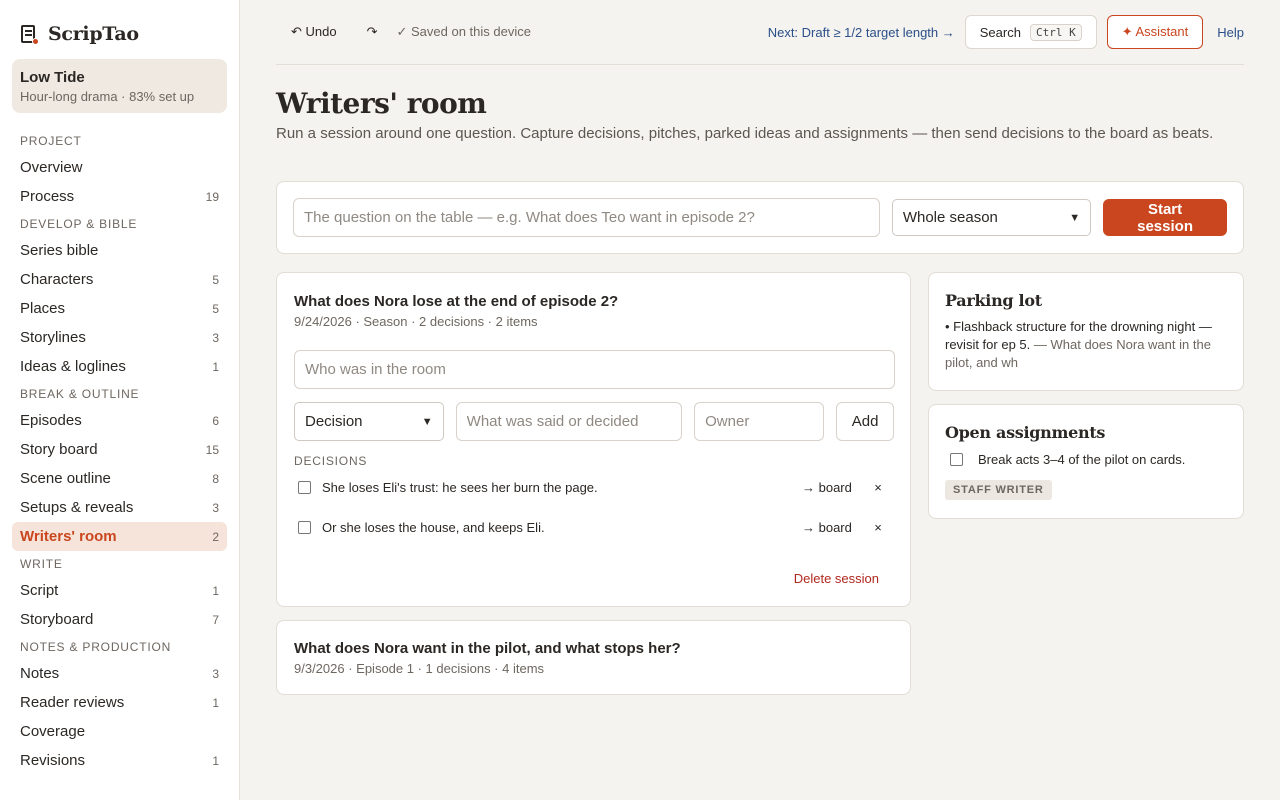  What do you see at coordinates (836, 578) in the screenshot?
I see `delete-session-button: Delete session` at bounding box center [836, 578].